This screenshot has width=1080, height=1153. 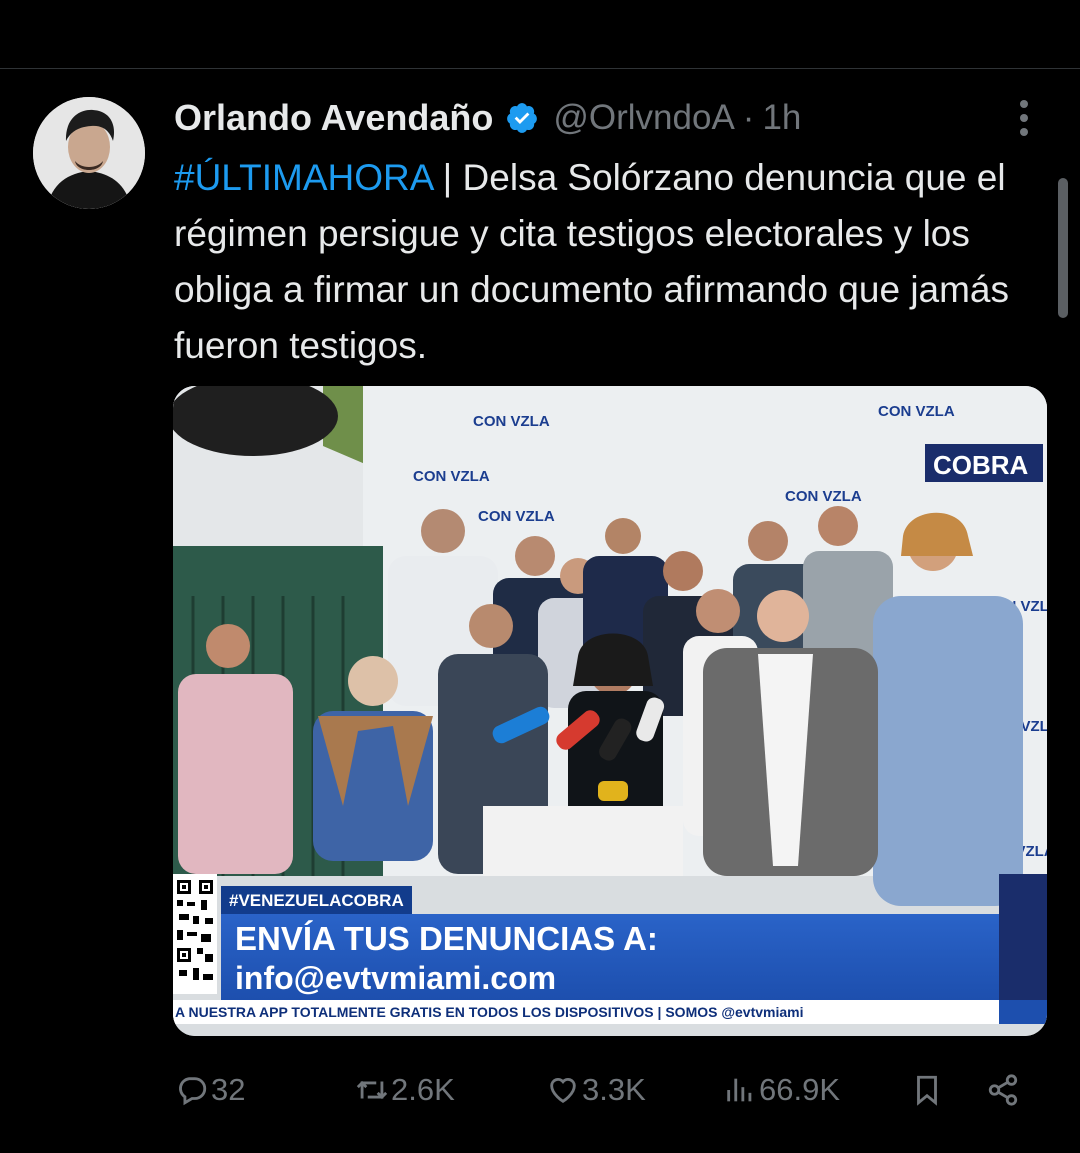 What do you see at coordinates (981, 465) in the screenshot?
I see `corner-logo: COBRA` at bounding box center [981, 465].